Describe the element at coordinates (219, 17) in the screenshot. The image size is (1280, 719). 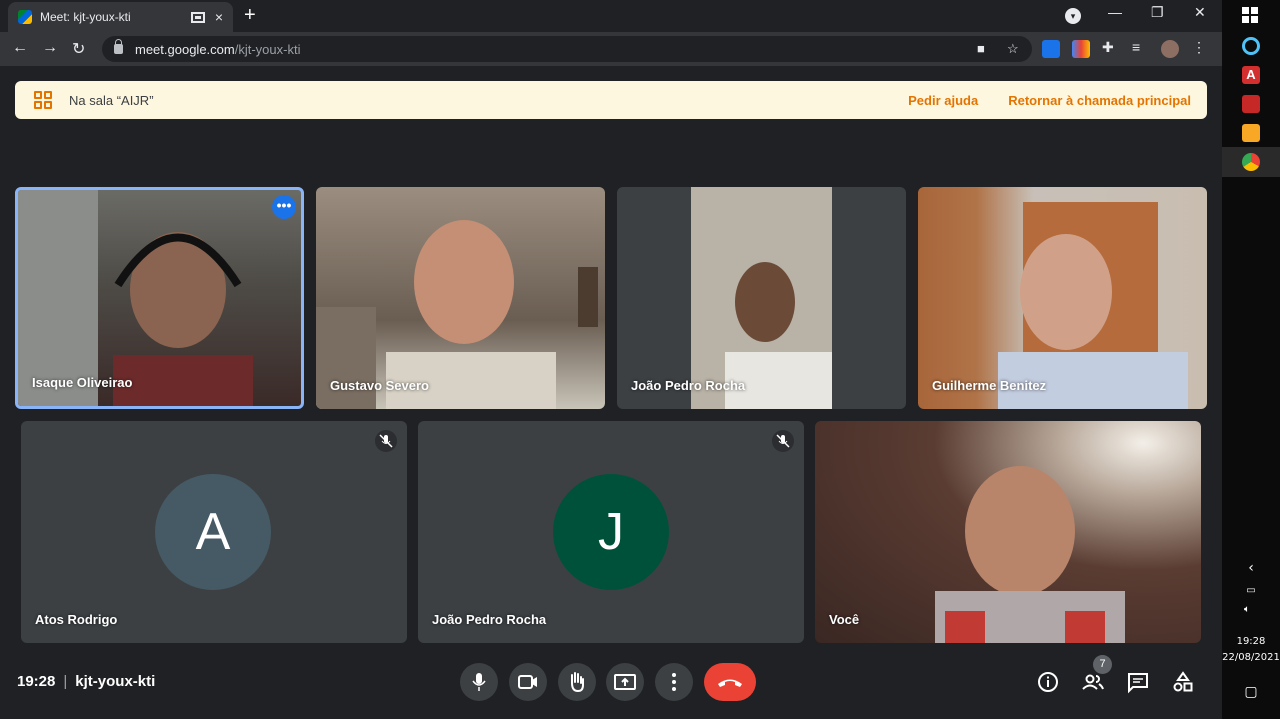
I see `tab-close-icon: ×` at that location.